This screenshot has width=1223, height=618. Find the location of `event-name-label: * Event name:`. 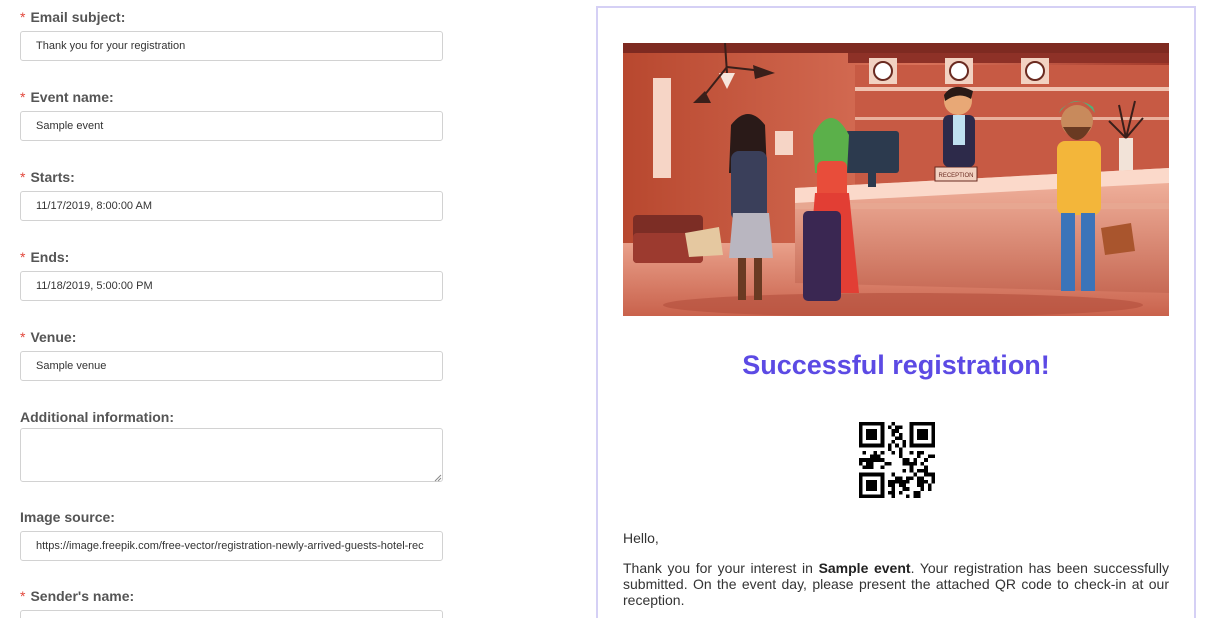

event-name-label: * Event name: is located at coordinates (67, 97).